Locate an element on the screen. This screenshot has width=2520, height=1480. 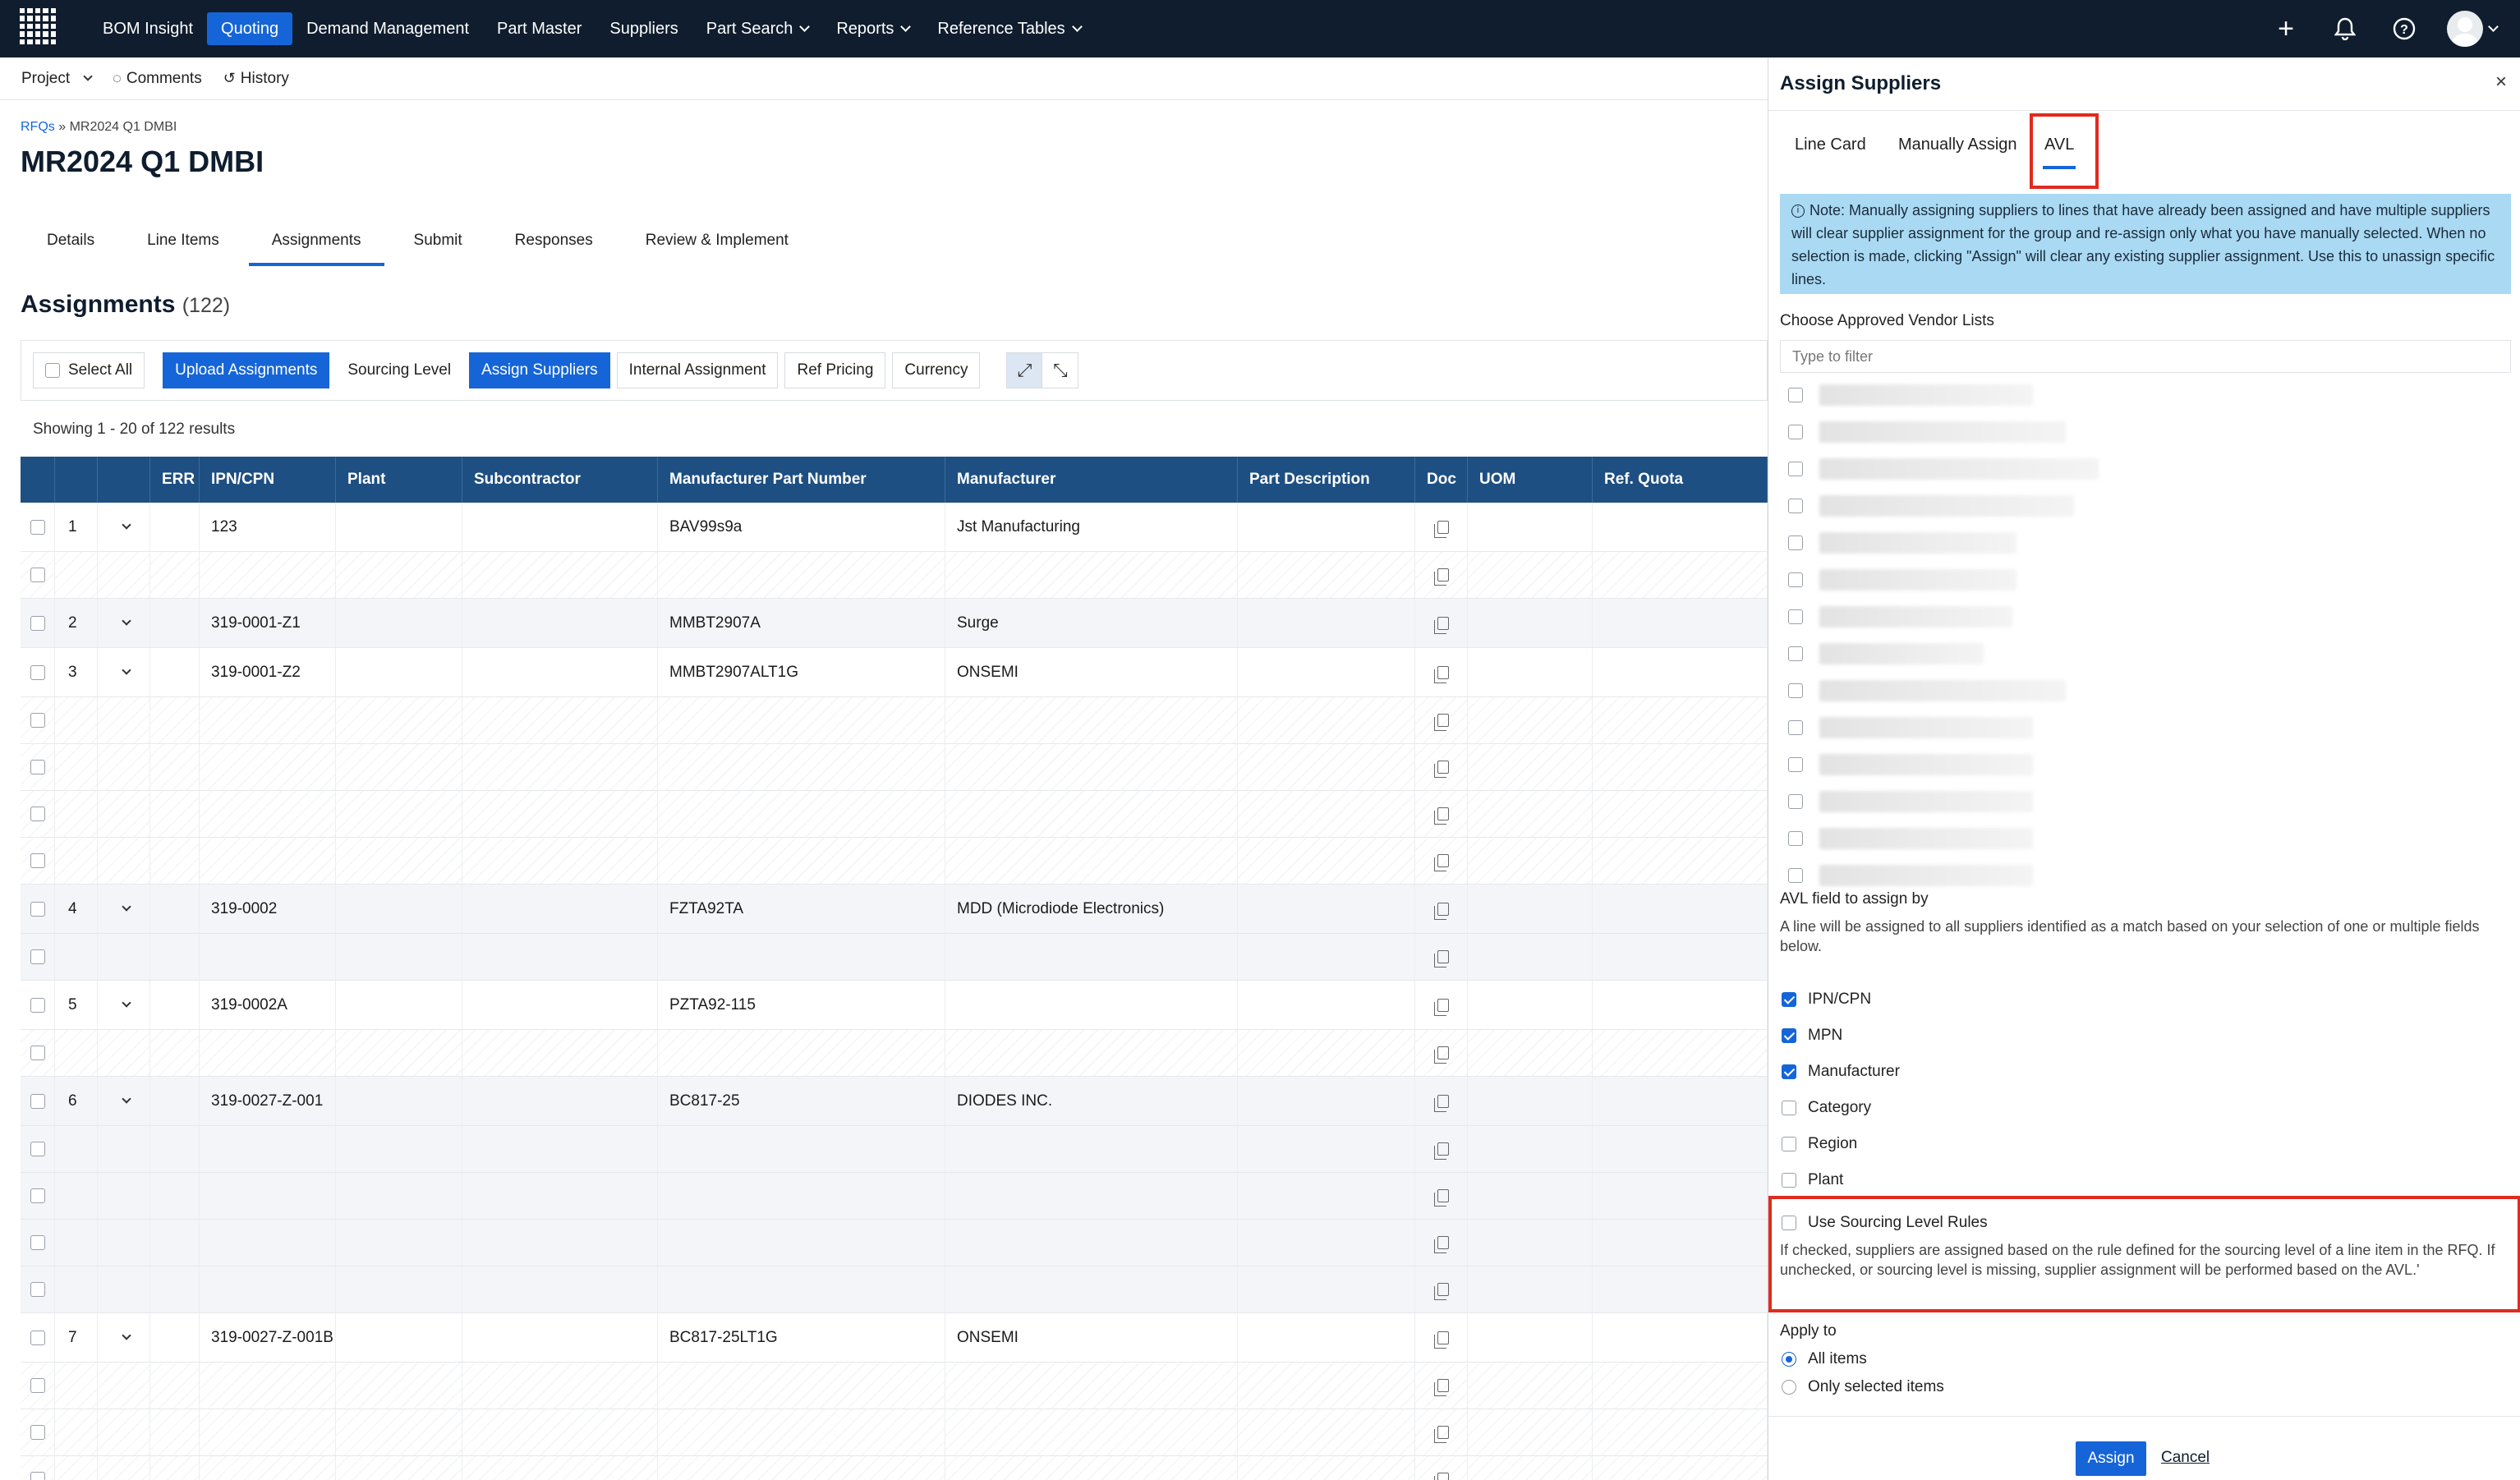
assign-suppliers-button: Assign Suppliers is located at coordinates (539, 370).